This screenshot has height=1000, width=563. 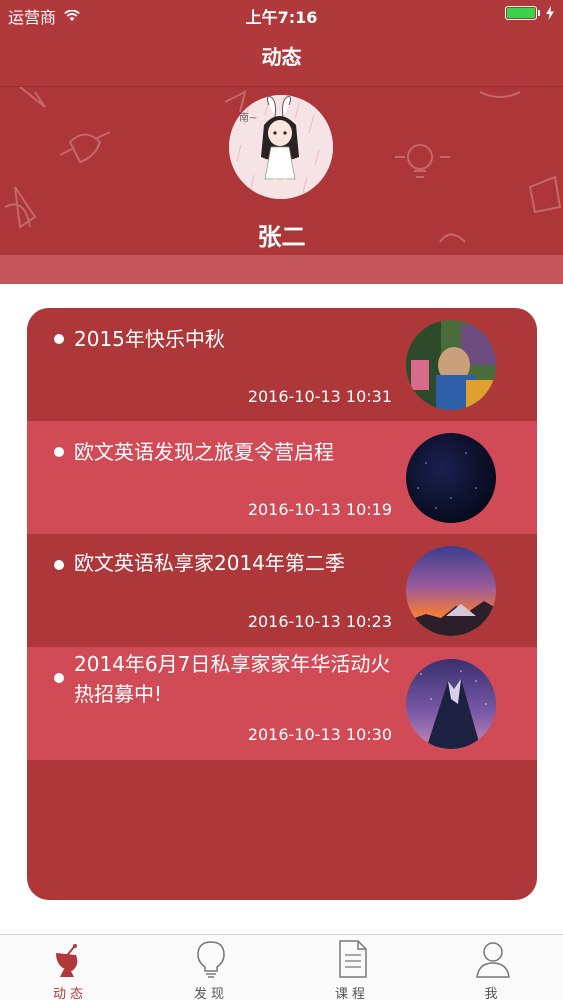 I want to click on status-bar: 运营商 上午7:16, so click(x=281, y=15).